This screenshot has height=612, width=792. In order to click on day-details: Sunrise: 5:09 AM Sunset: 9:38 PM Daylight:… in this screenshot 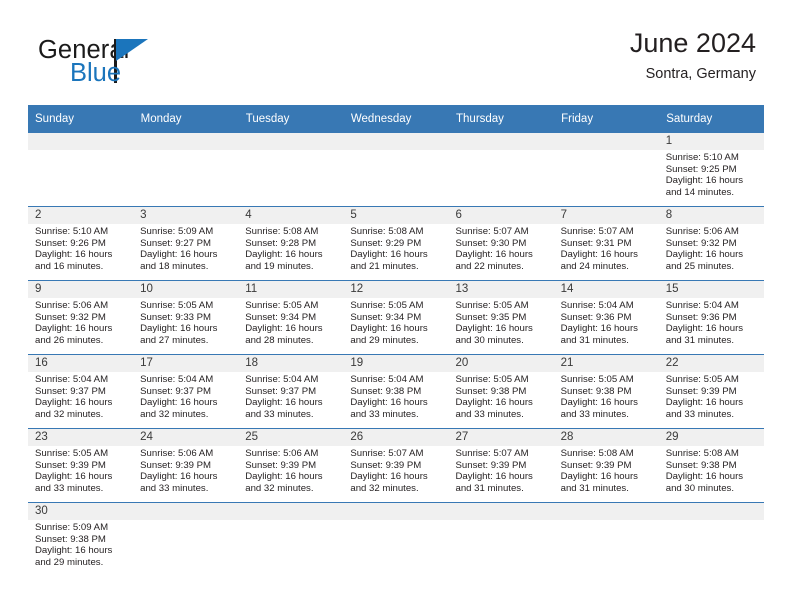, I will do `click(80, 544)`.